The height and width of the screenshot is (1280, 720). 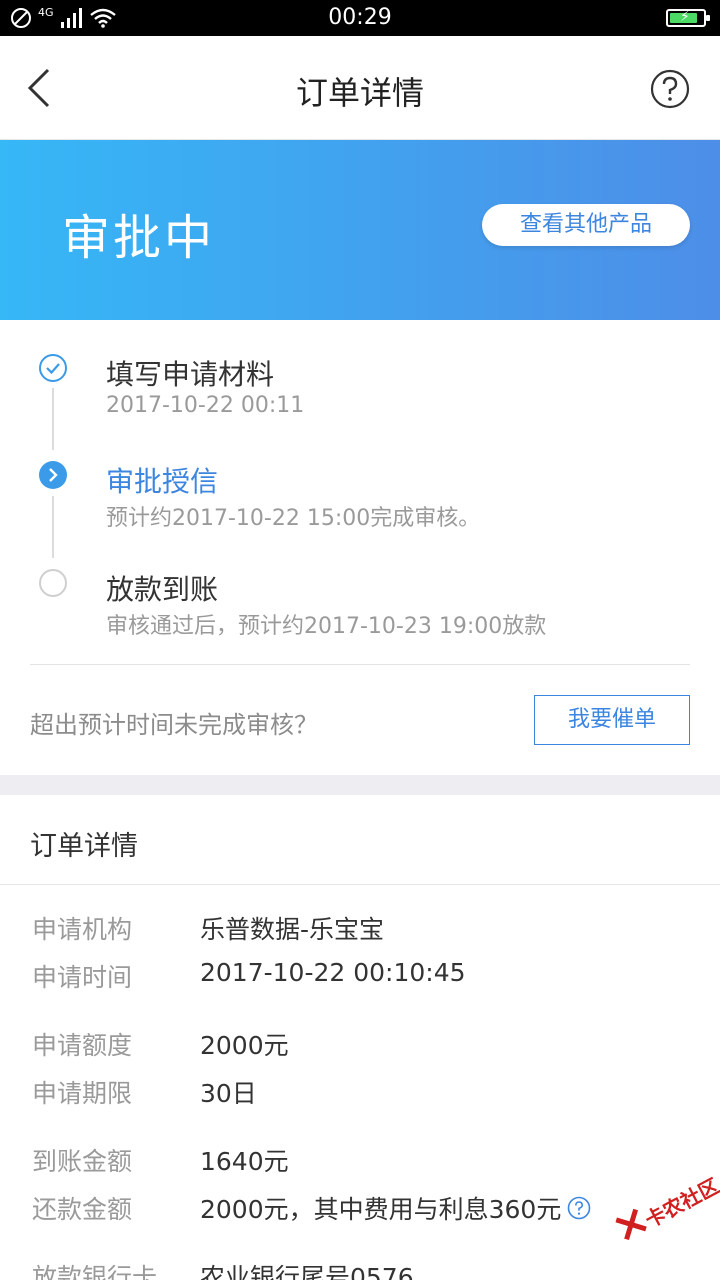 What do you see at coordinates (82, 1209) in the screenshot?
I see `detail-label: 还款金额` at bounding box center [82, 1209].